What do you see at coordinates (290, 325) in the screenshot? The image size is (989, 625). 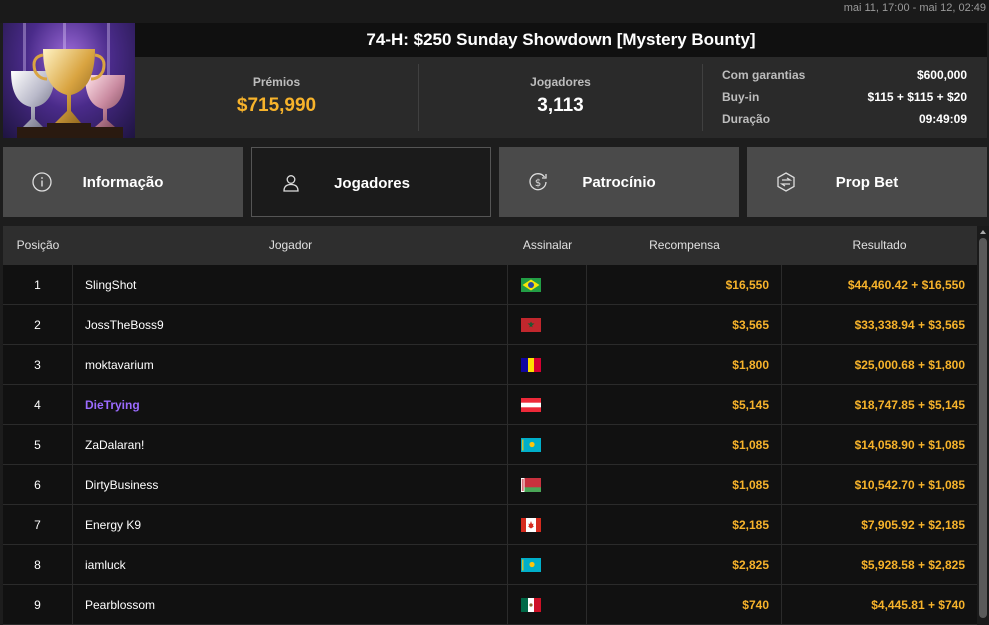 I see `player-name: JossTheBoss9` at bounding box center [290, 325].